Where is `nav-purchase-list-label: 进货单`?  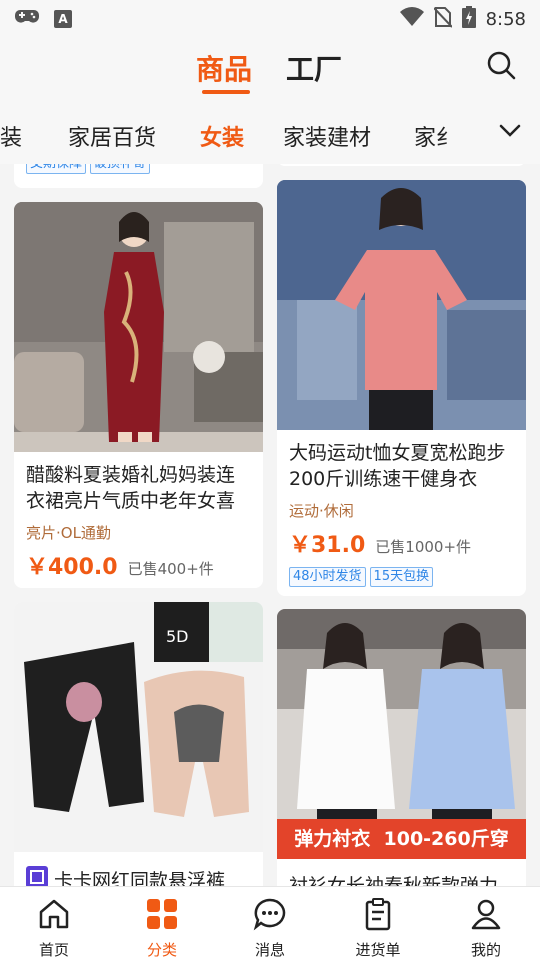
nav-purchase-list-label: 进货单 is located at coordinates (378, 950).